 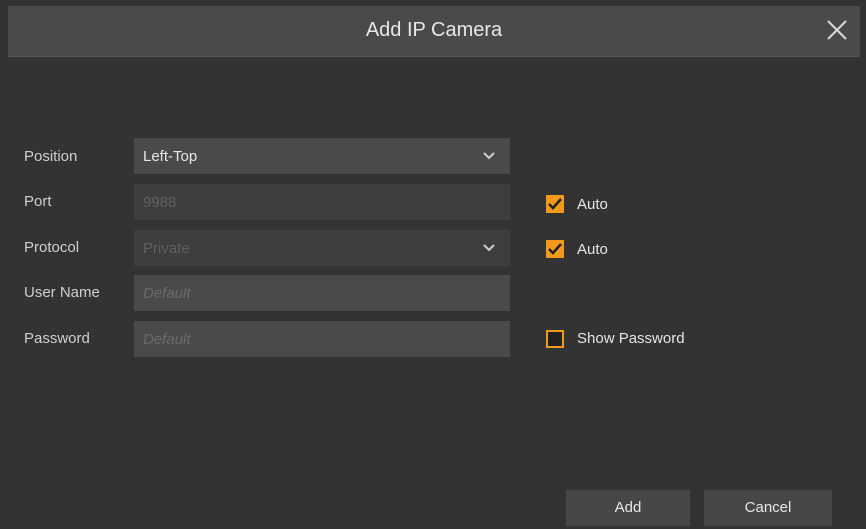 I want to click on protocol-auto-label: Auto, so click(x=592, y=249).